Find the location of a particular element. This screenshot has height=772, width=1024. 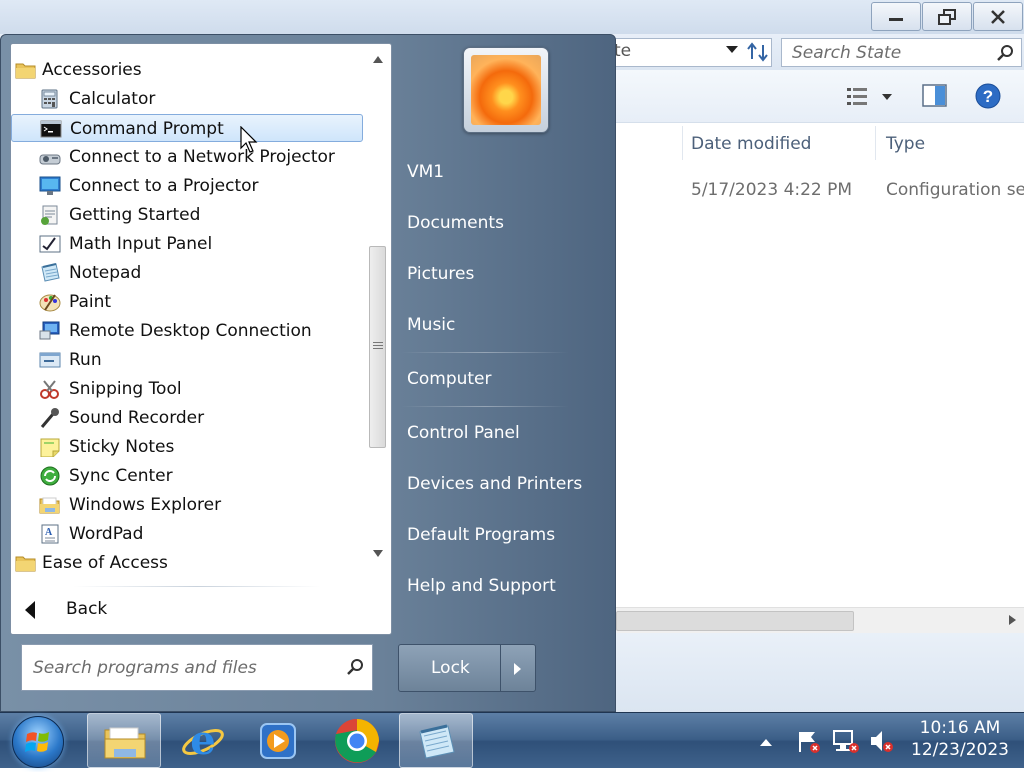

horizontal-scroll-thumb is located at coordinates (735, 621).